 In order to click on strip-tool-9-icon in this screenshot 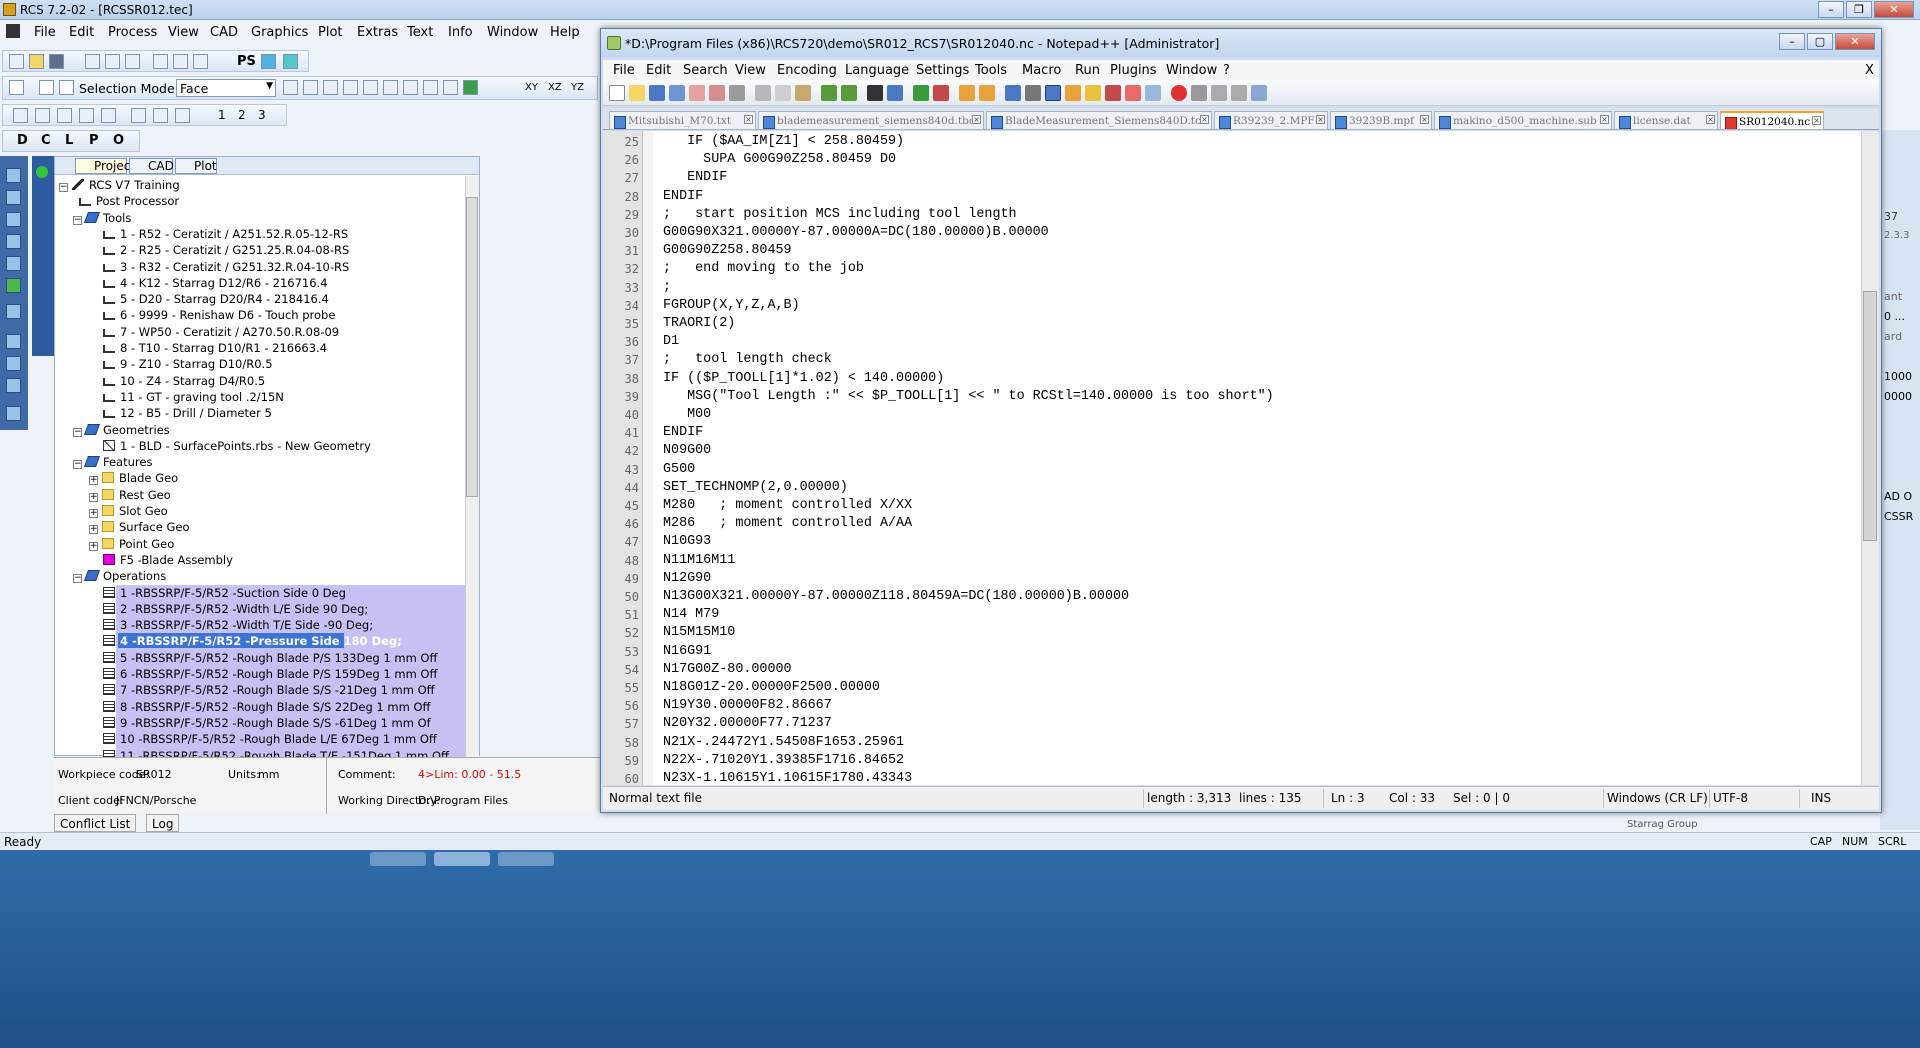, I will do `click(13, 363)`.